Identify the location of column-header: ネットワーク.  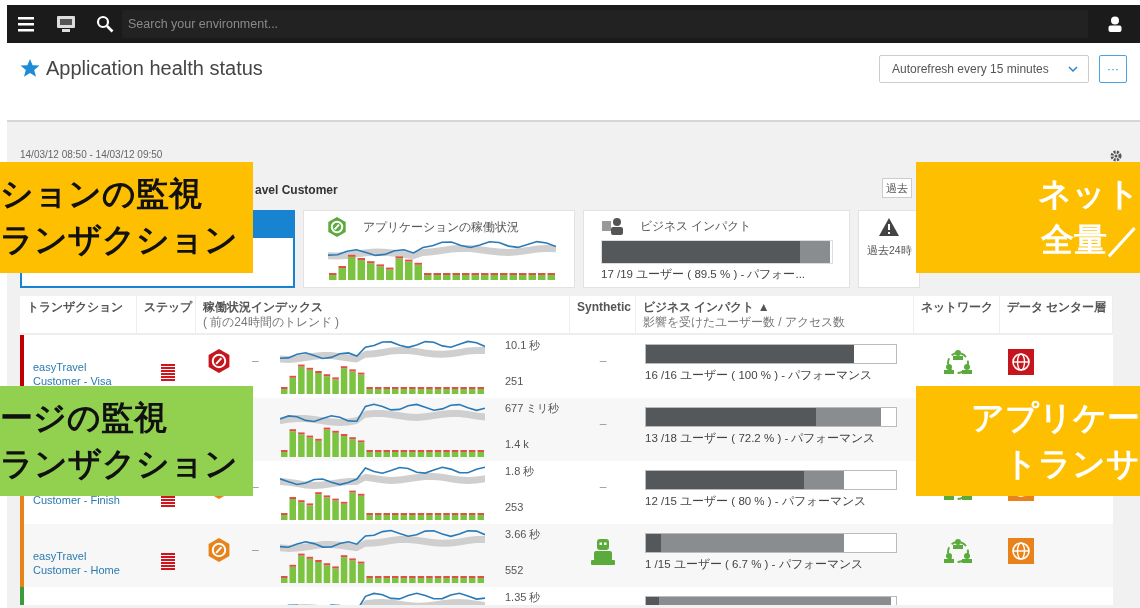
(957, 307).